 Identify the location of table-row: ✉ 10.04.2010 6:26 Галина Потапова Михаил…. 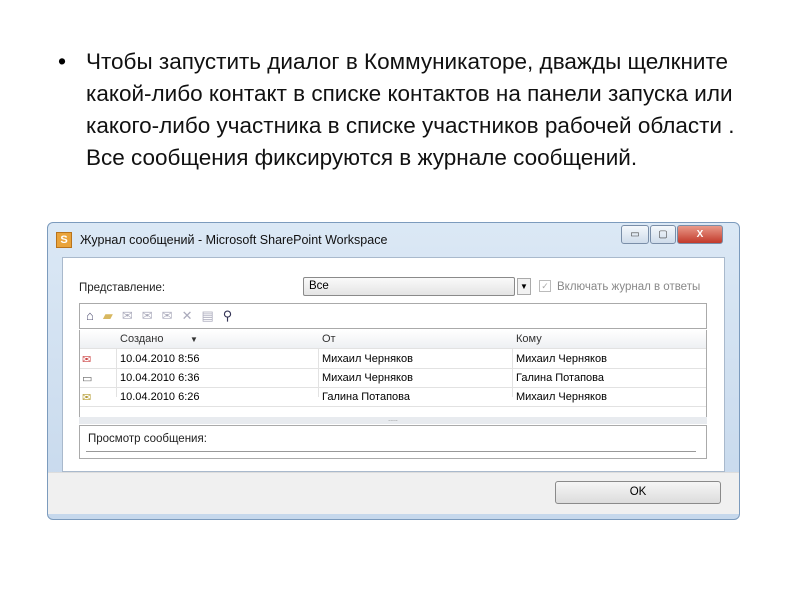
(393, 397).